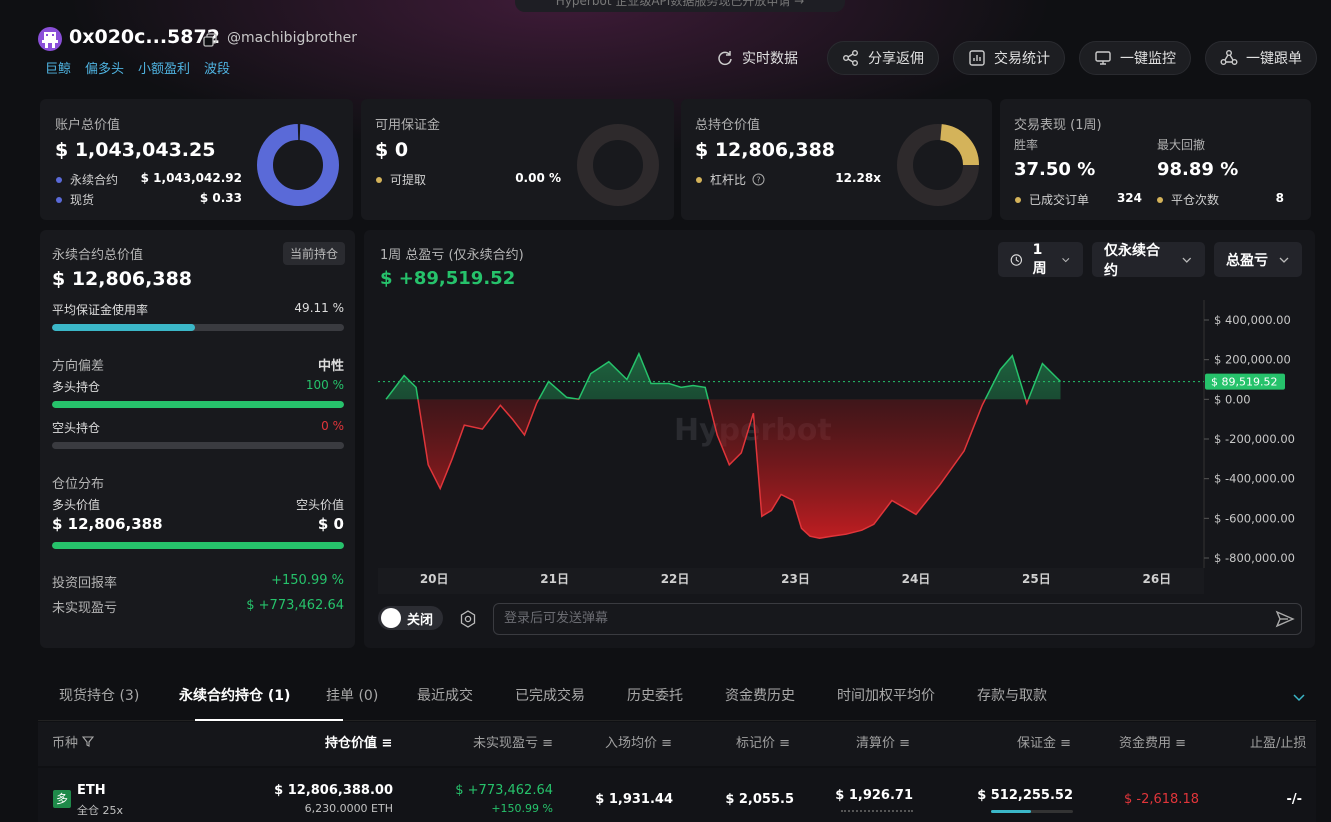 The width and height of the screenshot is (1331, 822). What do you see at coordinates (1244, 382) in the screenshot?
I see `current-value-label: $ 89,519.52` at bounding box center [1244, 382].